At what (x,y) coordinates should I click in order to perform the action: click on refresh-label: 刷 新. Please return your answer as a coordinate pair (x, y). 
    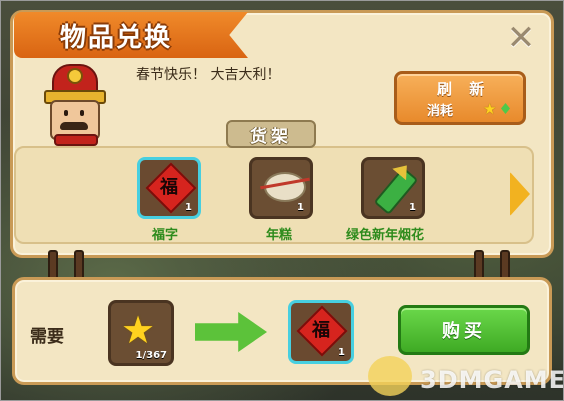
    Looking at the image, I should click on (464, 89).